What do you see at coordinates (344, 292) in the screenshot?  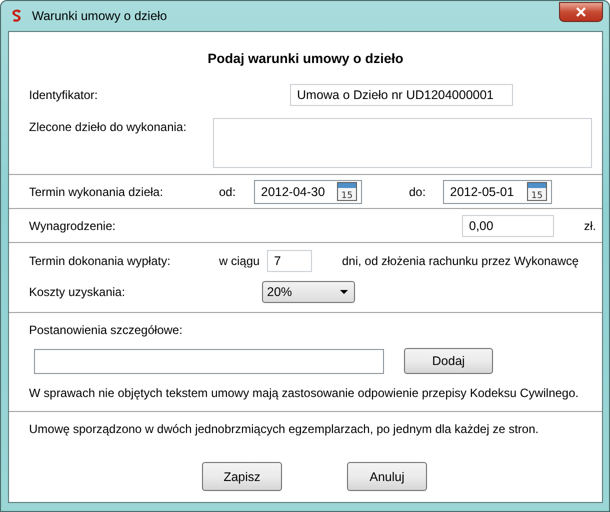 I see `caret-icon` at bounding box center [344, 292].